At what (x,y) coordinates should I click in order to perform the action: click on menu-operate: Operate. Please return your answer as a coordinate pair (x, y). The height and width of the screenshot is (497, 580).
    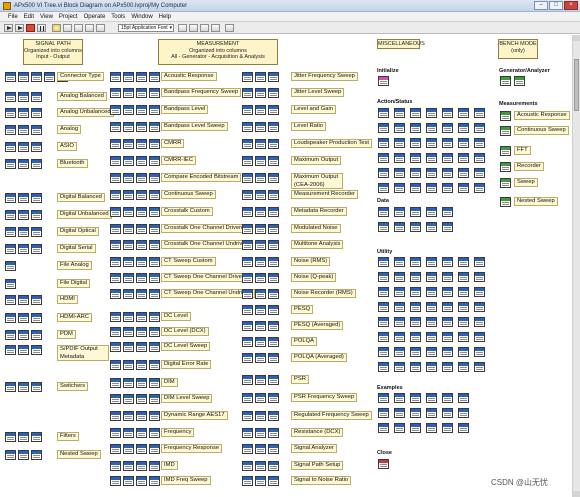
    Looking at the image, I should click on (95, 16).